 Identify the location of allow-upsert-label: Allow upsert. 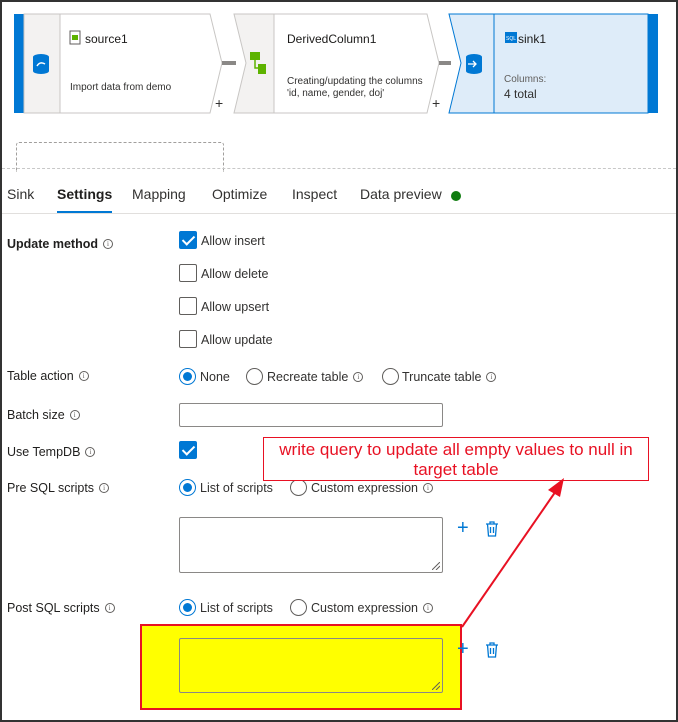
(235, 307).